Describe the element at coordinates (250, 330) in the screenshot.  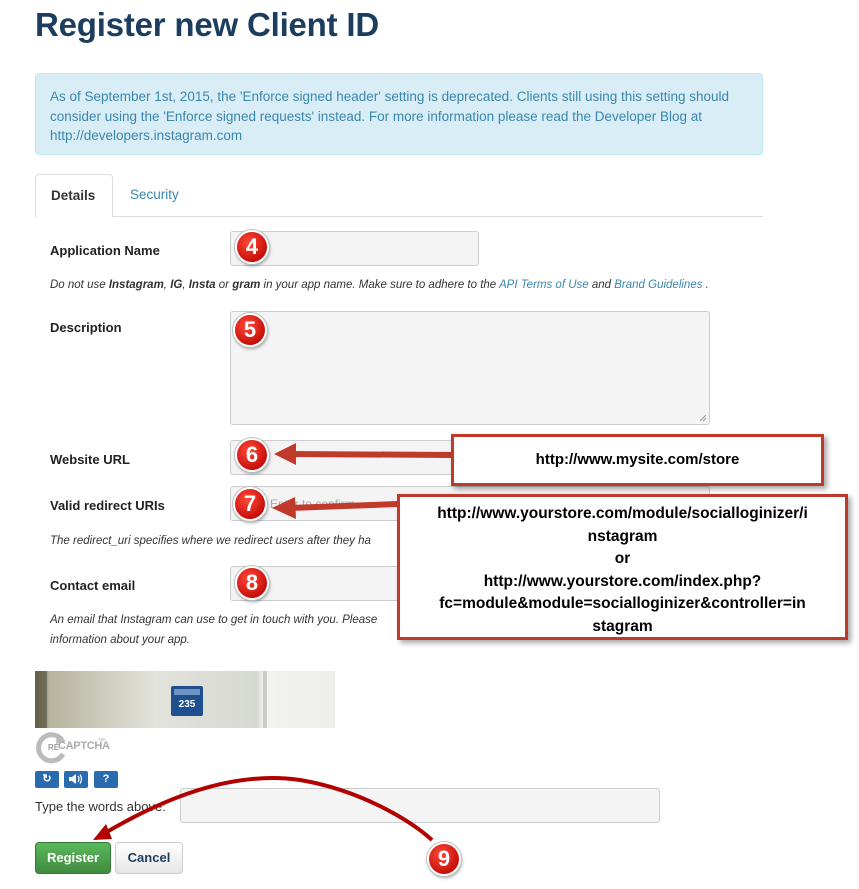
I see `step-badge-5: 5` at that location.